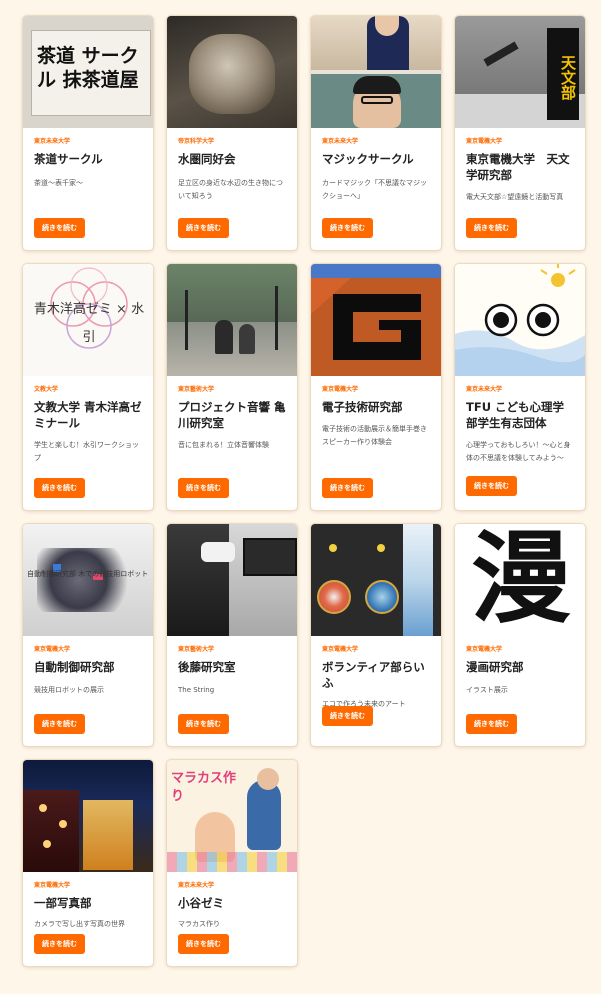  I want to click on card-thumbnail: 自動制御研究部 木での競技用ロボット, so click(88, 580).